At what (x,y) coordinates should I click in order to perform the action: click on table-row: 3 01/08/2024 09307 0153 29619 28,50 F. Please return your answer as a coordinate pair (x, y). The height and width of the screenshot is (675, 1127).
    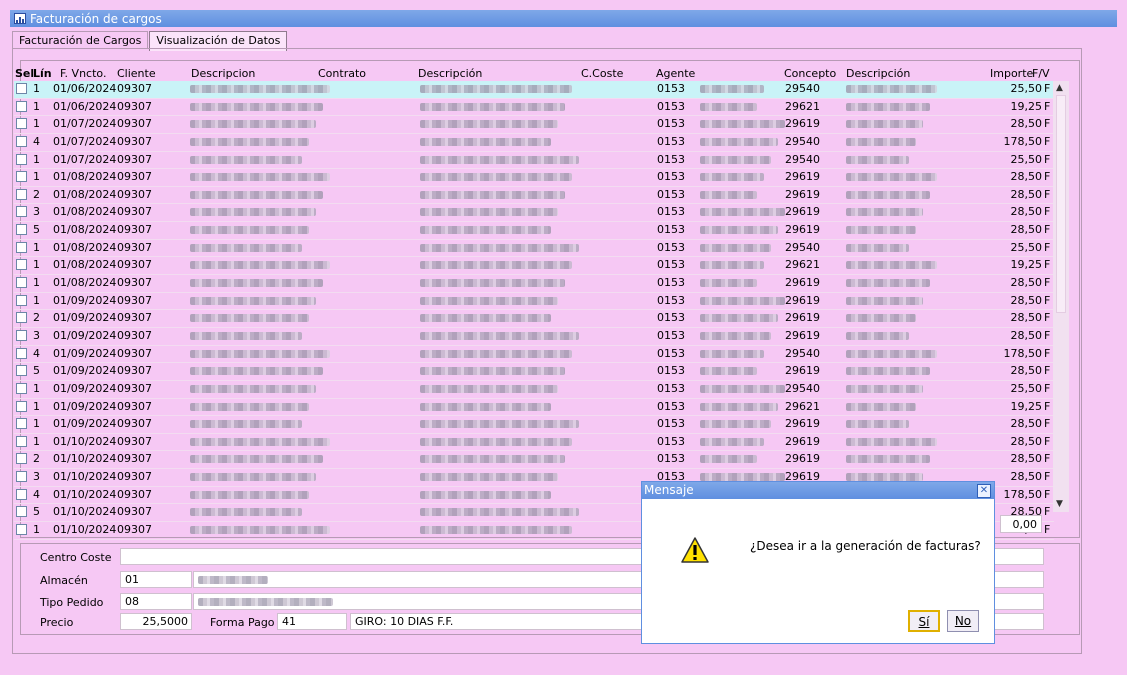
    Looking at the image, I should click on (534, 213).